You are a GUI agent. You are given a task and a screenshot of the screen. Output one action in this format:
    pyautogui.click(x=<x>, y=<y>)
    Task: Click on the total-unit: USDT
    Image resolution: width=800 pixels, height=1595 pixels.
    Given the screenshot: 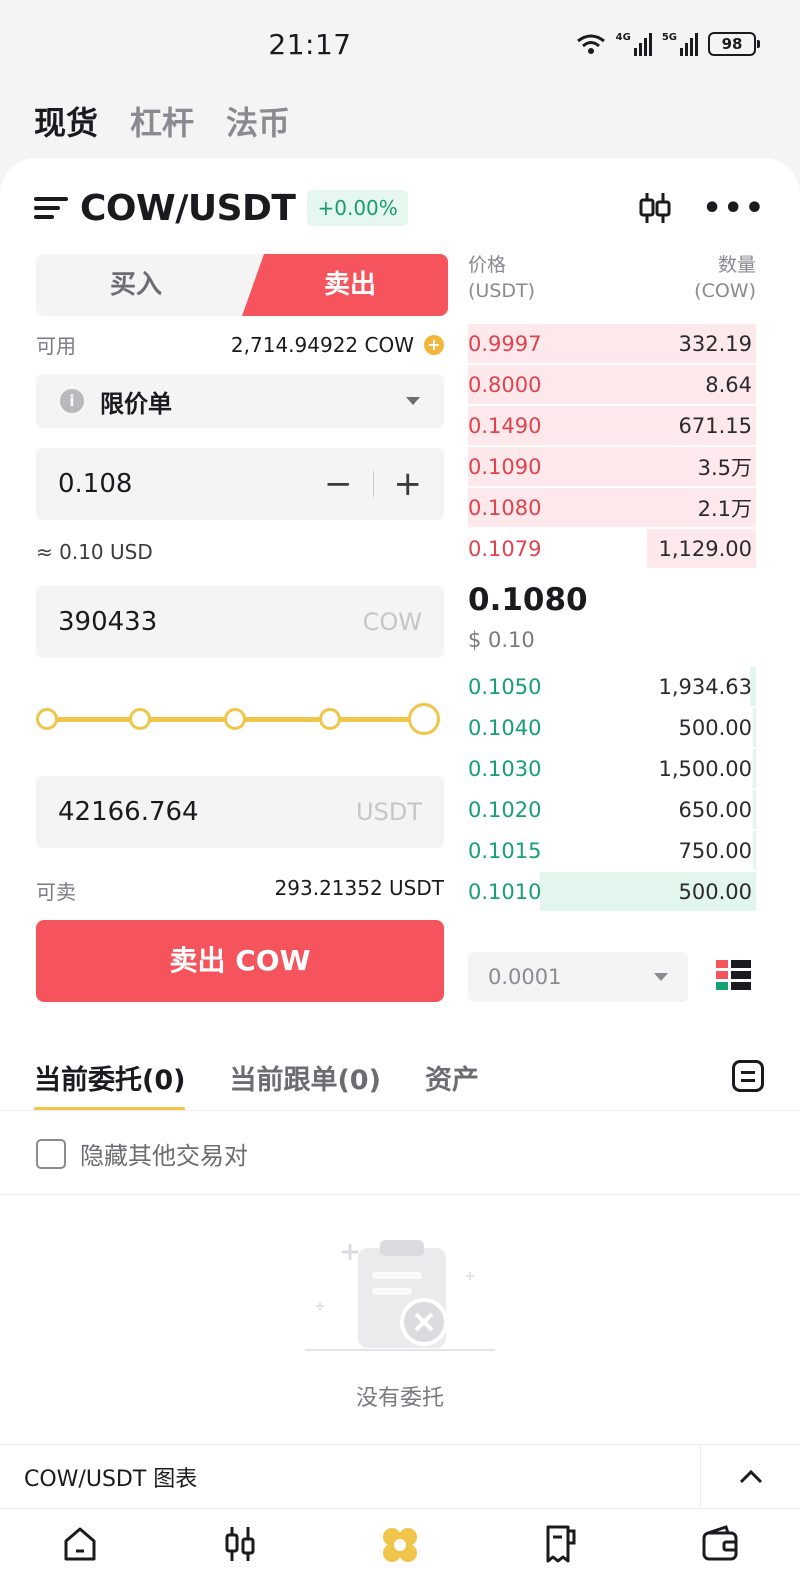 What is the action you would take?
    pyautogui.click(x=389, y=812)
    